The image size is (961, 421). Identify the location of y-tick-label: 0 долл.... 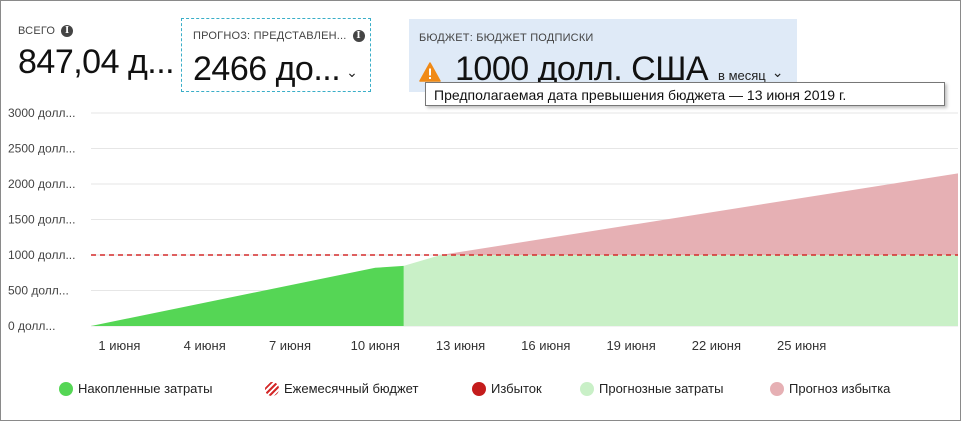
(31, 326).